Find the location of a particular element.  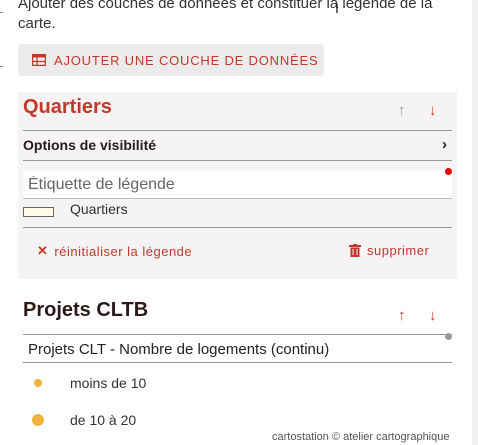

scrollbar-track is located at coordinates (475, 222).